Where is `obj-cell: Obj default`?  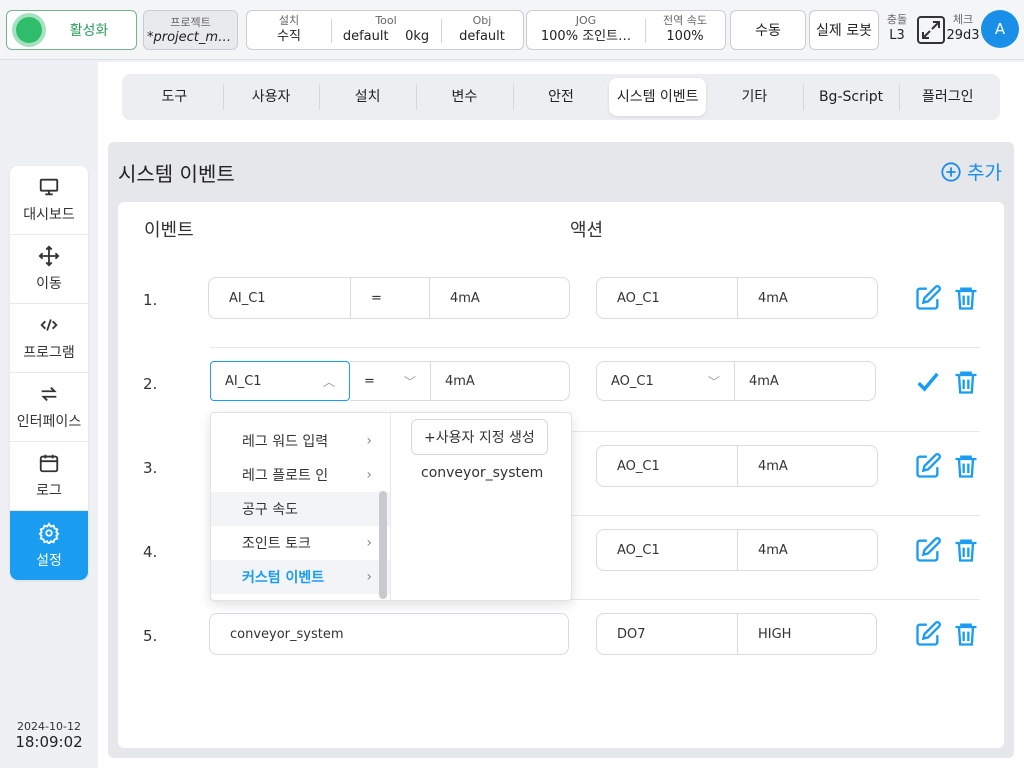 obj-cell: Obj default is located at coordinates (482, 30).